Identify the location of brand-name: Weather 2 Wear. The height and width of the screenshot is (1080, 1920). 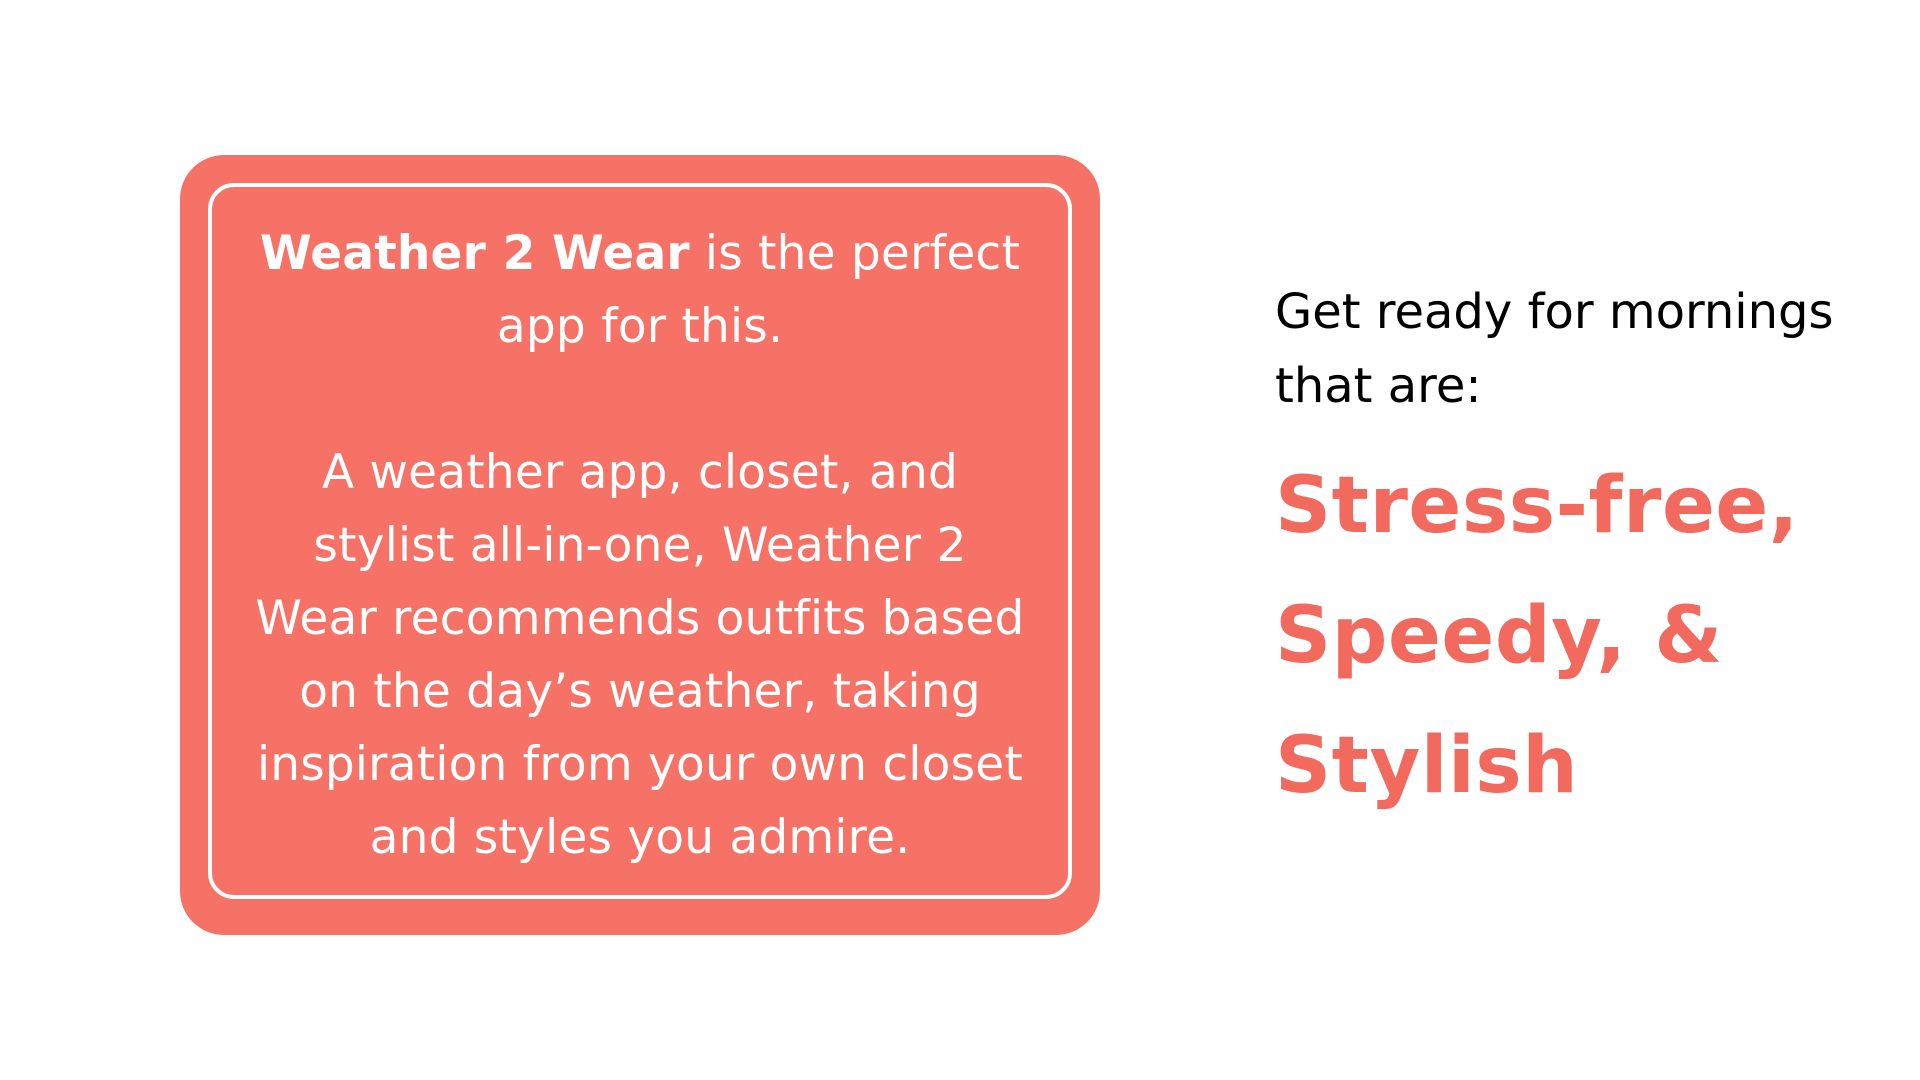
(474, 253).